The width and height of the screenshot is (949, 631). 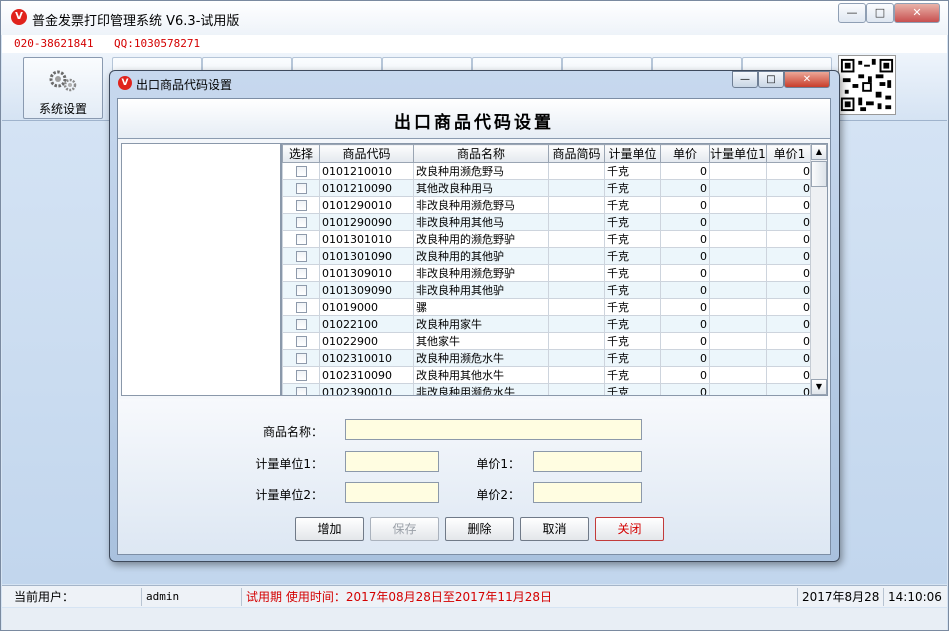 I want to click on scroll-down-icon: ▼, so click(x=819, y=387).